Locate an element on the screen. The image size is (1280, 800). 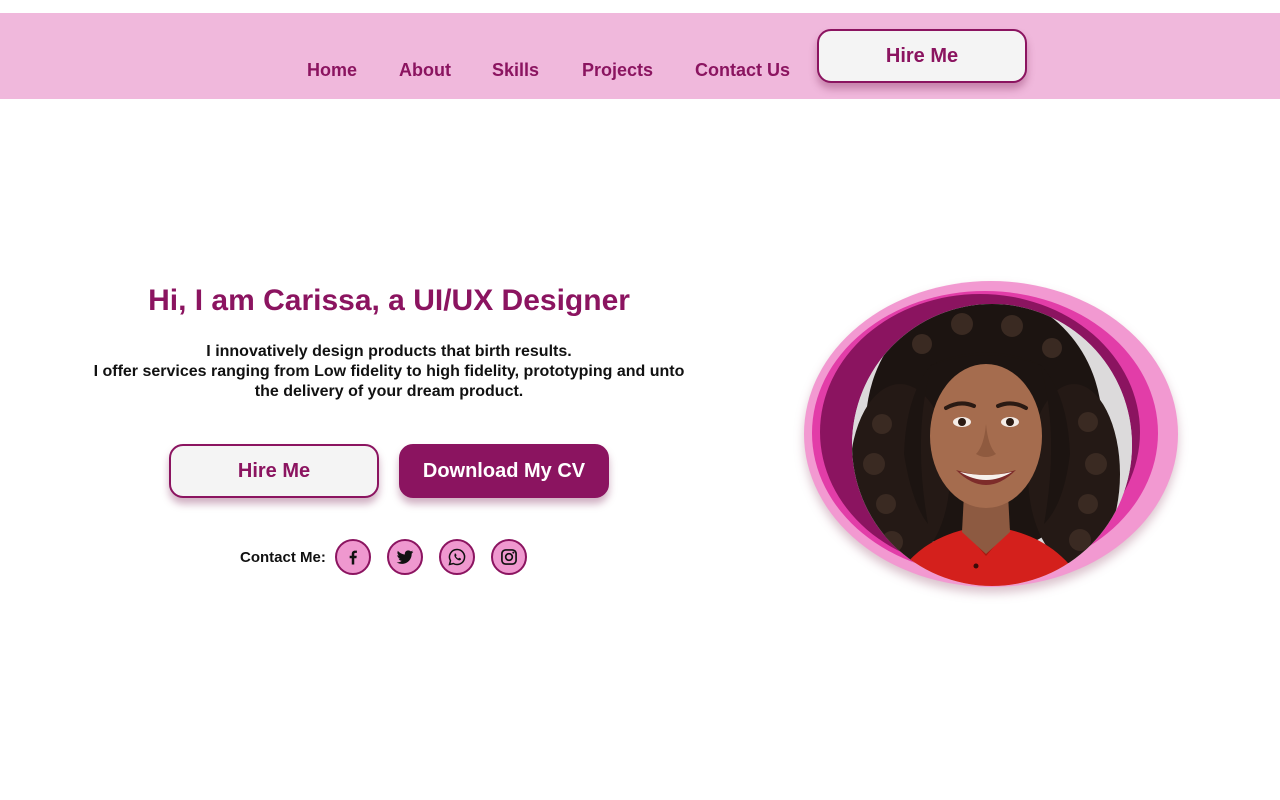
contact-me-label: Contact Me: is located at coordinates (283, 557).